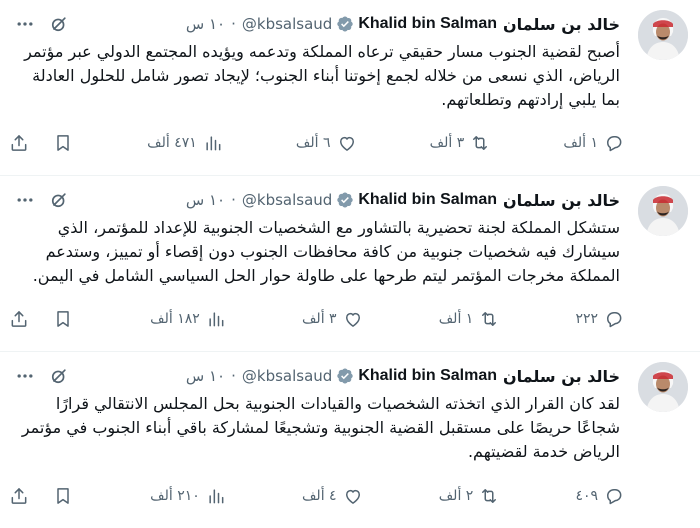 The height and width of the screenshot is (528, 700). I want to click on views-button: ٤٧١ ألف, so click(185, 143).